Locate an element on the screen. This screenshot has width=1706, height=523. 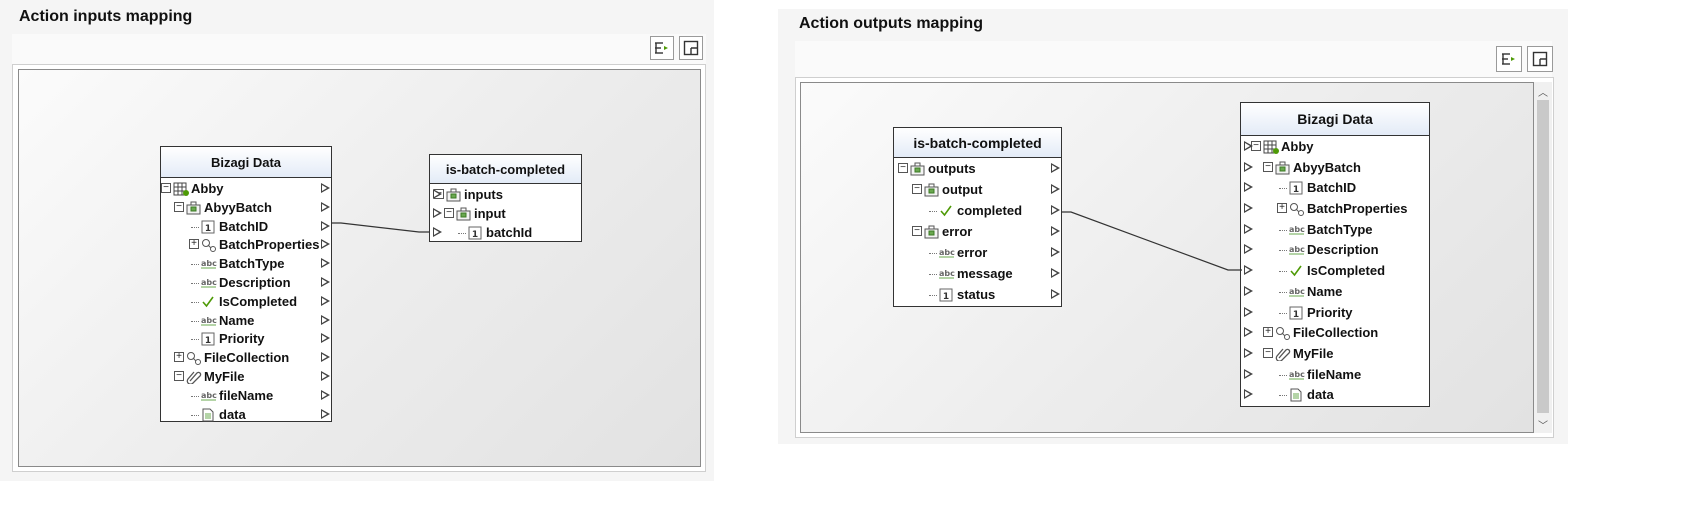
scrollbar-thumb is located at coordinates (1543, 256).